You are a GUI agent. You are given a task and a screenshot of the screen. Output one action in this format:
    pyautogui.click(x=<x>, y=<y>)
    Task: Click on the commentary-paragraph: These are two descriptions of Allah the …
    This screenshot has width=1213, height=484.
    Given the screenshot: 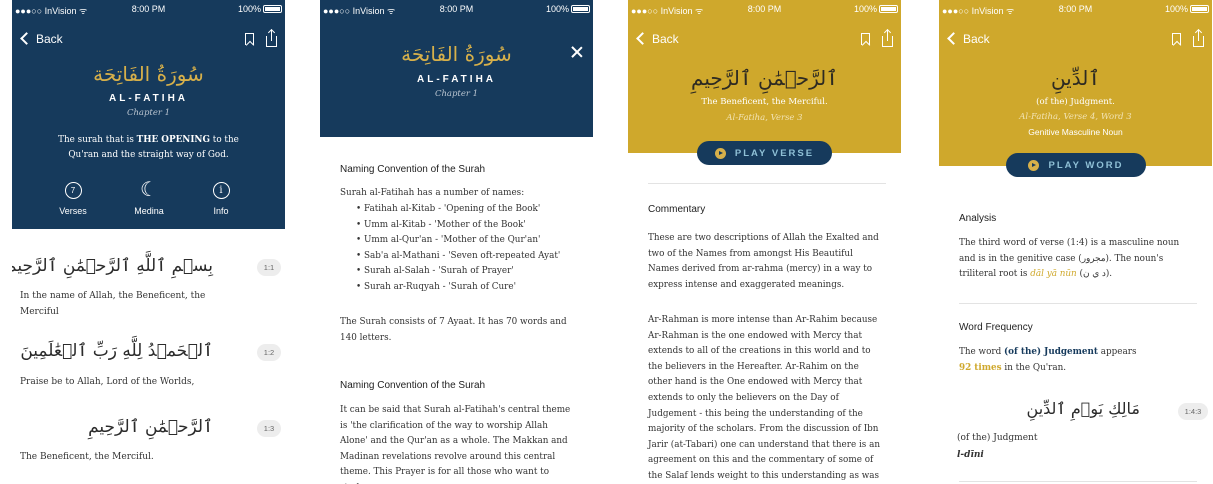 What is the action you would take?
    pyautogui.click(x=763, y=261)
    